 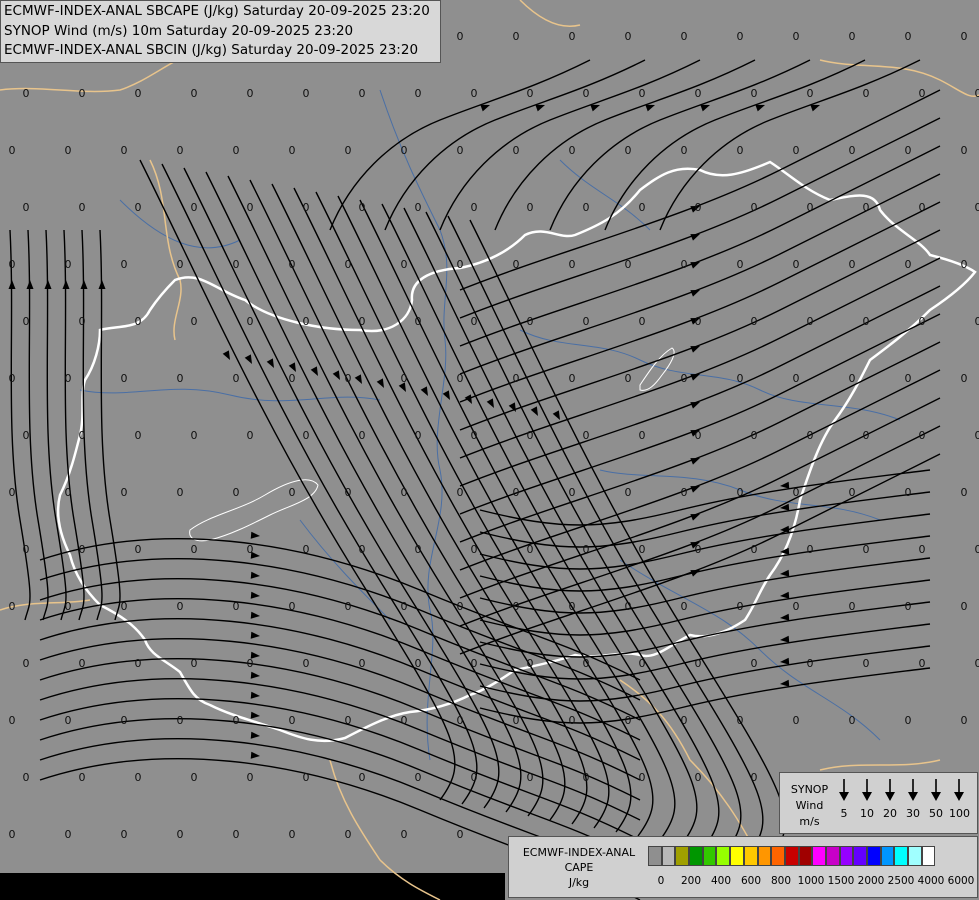 What do you see at coordinates (913, 813) in the screenshot?
I see `wind-speed-label: 30` at bounding box center [913, 813].